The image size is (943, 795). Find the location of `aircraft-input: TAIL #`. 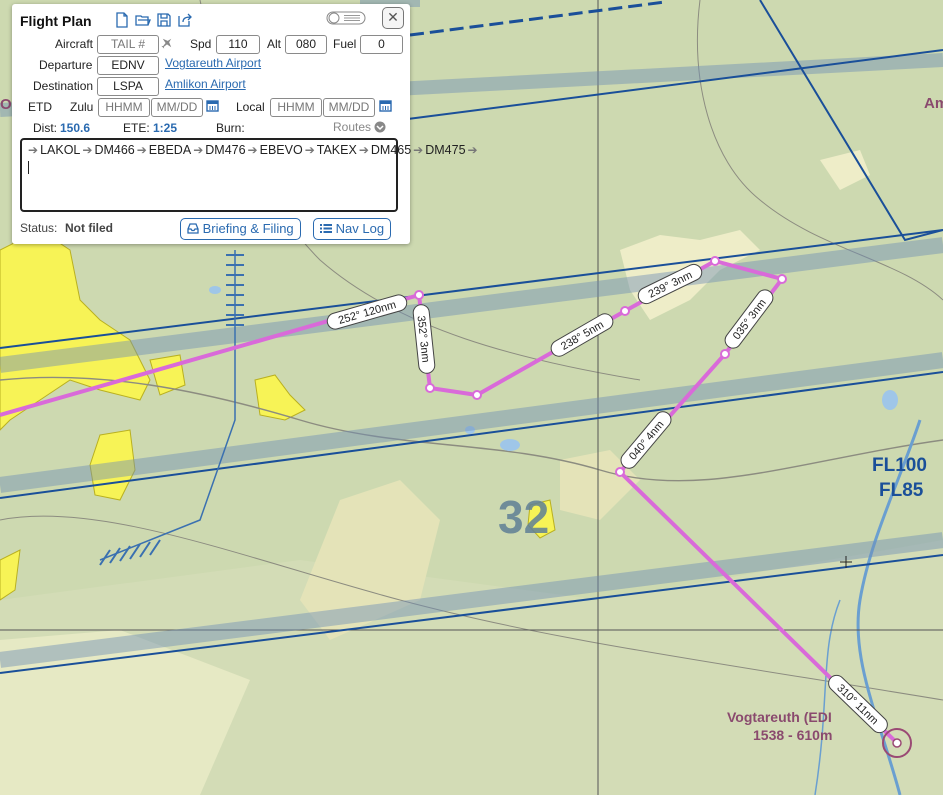

aircraft-input: TAIL # is located at coordinates (128, 44).